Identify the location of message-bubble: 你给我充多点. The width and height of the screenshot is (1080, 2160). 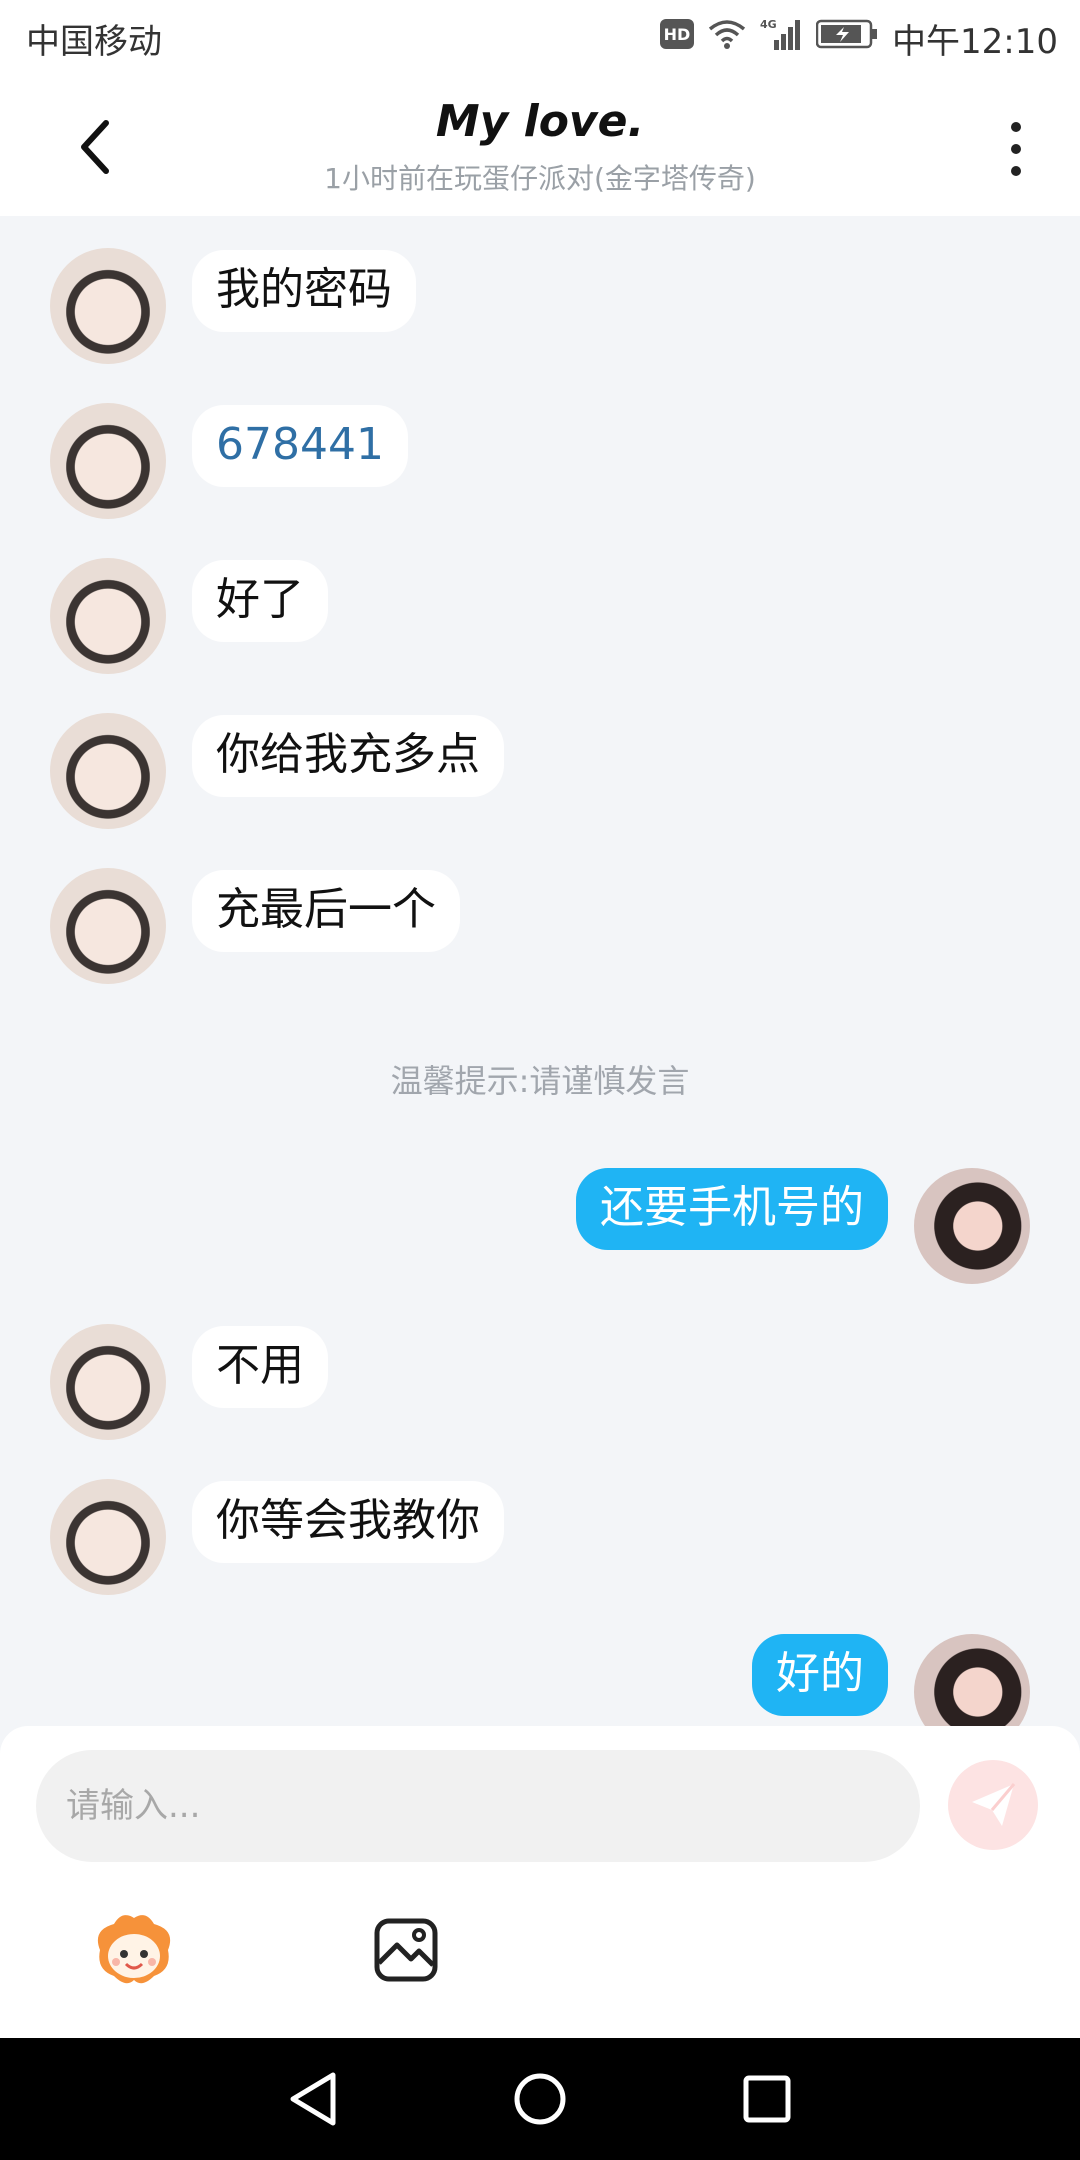
(348, 756).